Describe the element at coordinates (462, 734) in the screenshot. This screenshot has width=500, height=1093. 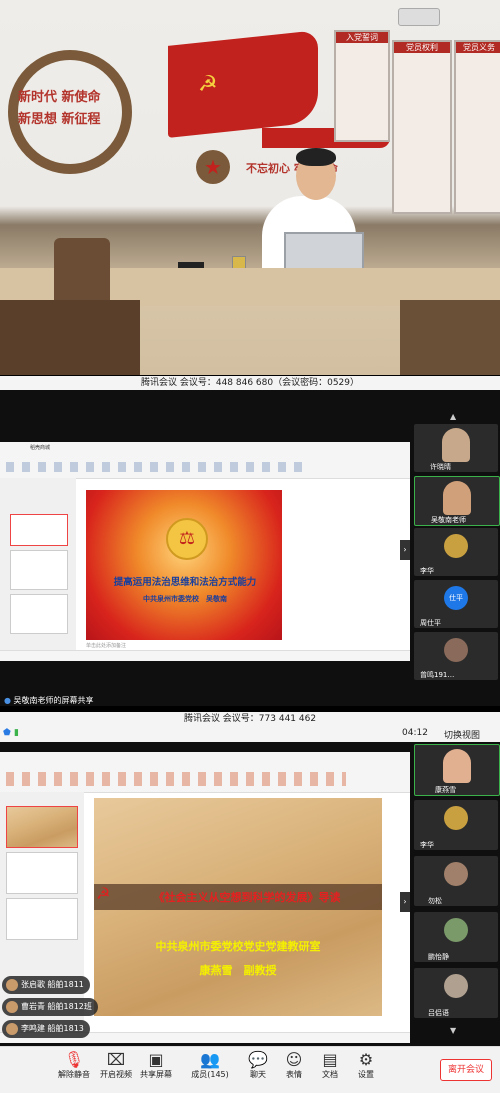
I see `switch-view-button: 切换视图` at that location.